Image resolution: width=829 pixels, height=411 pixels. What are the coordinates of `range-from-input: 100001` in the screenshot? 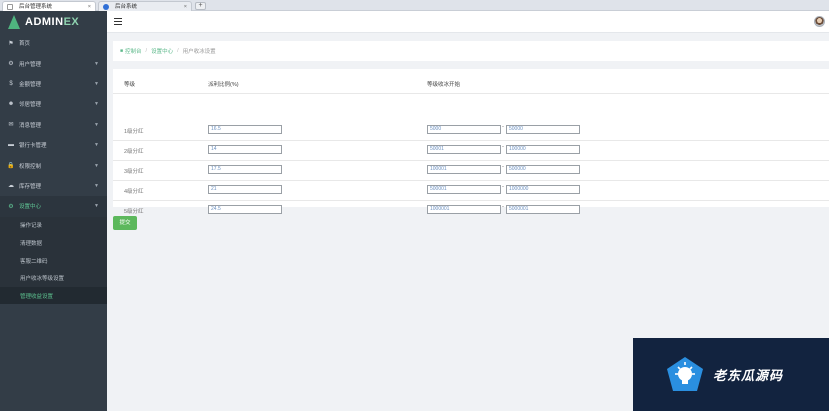 It's located at (464, 169).